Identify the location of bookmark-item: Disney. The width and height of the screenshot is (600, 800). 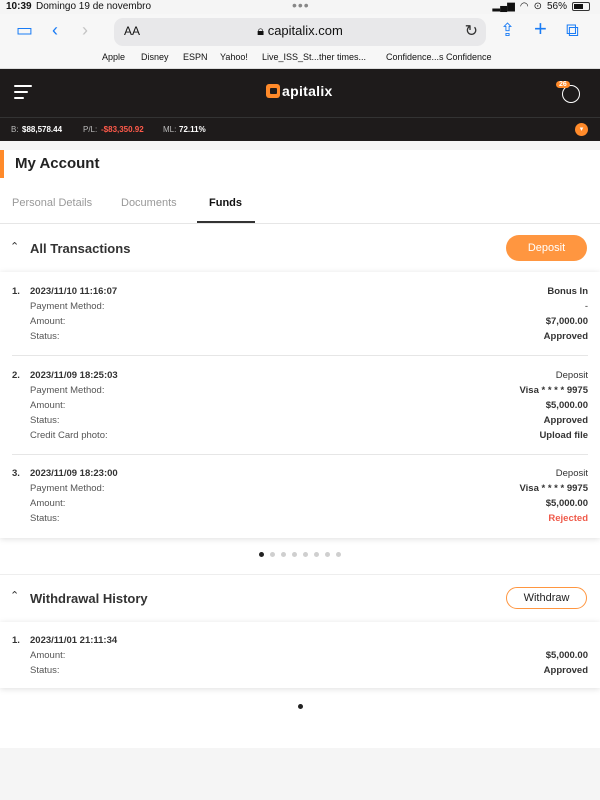
(155, 57).